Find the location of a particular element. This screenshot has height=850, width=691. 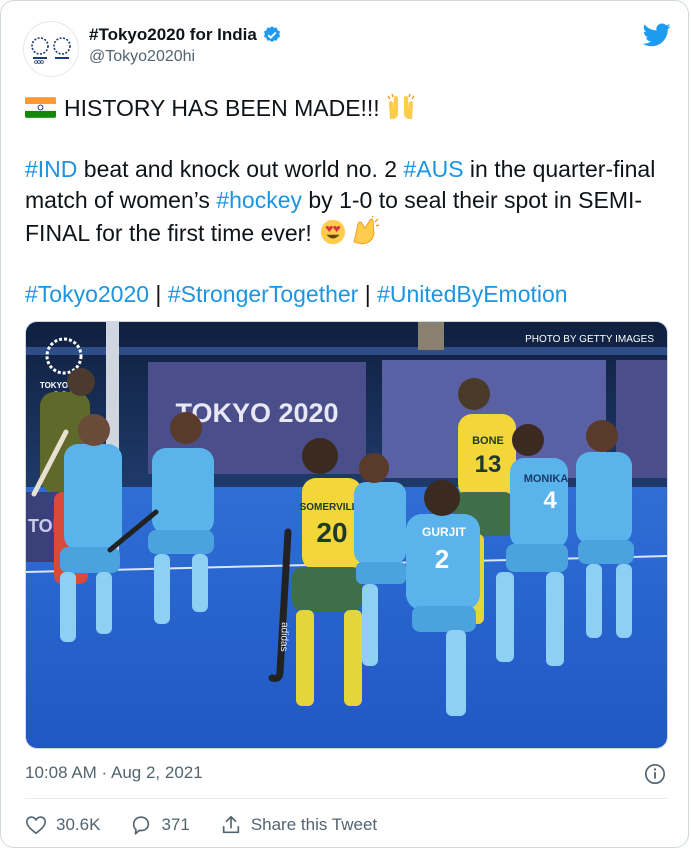

display-name: #Tokyo2020 for India is located at coordinates (173, 35).